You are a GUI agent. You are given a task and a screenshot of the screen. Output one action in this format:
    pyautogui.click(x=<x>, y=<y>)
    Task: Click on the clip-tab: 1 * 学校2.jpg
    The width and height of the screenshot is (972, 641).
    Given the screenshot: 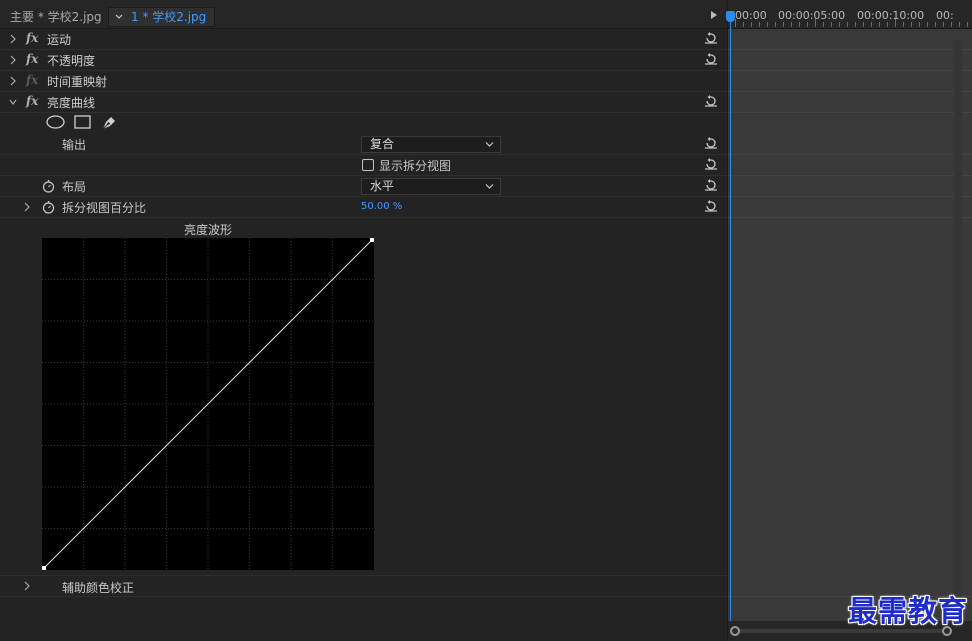 What is the action you would take?
    pyautogui.click(x=161, y=17)
    